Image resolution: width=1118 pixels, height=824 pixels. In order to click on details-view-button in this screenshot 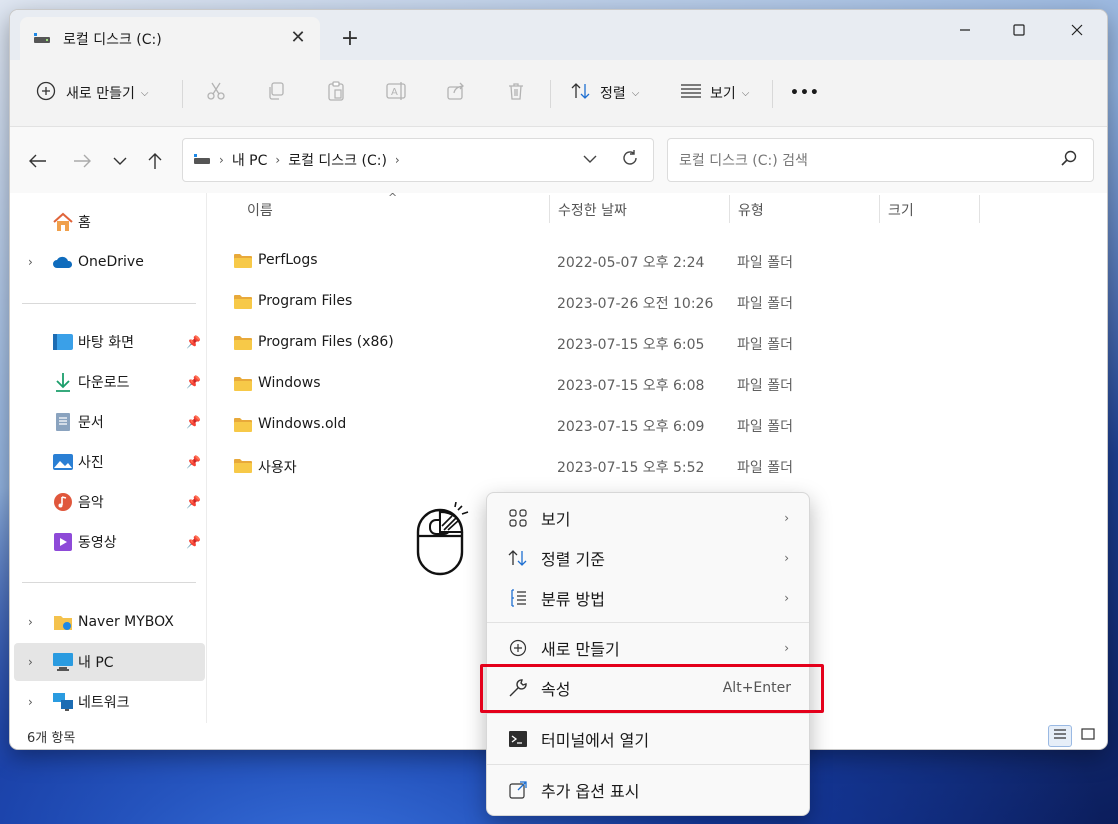, I will do `click(1060, 736)`.